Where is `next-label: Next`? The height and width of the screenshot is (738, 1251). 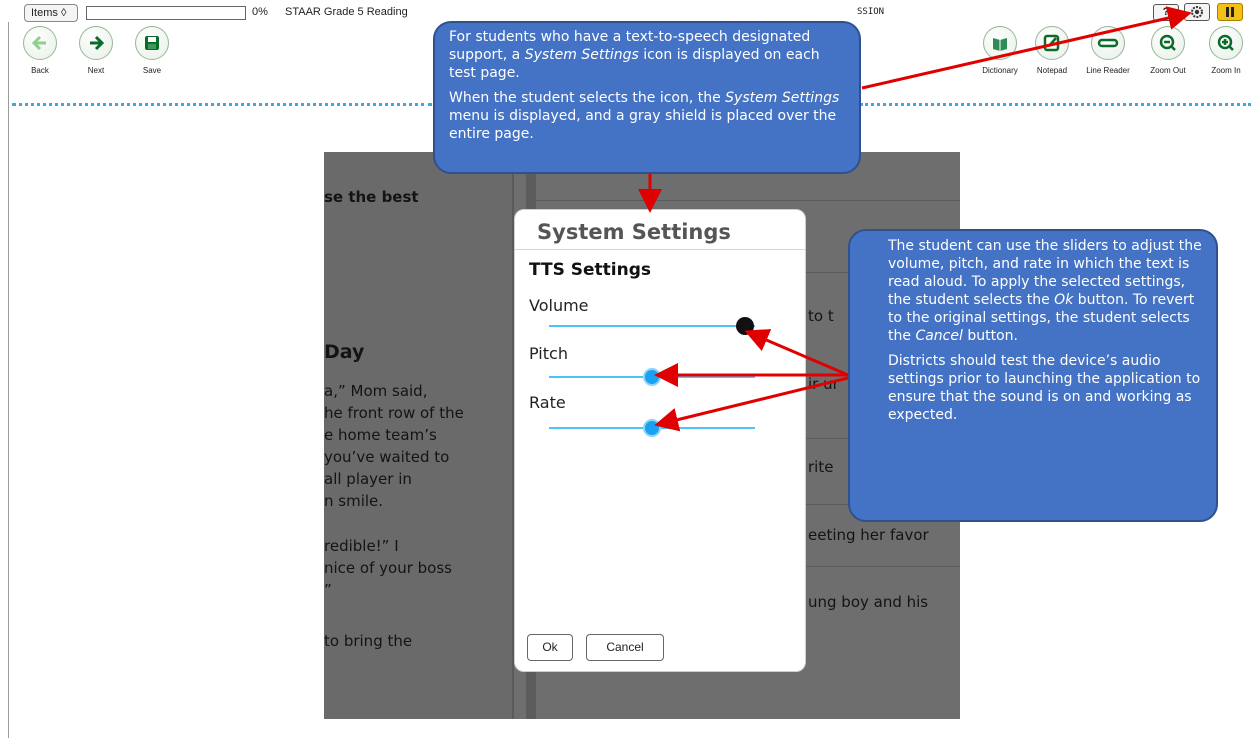 next-label: Next is located at coordinates (96, 70).